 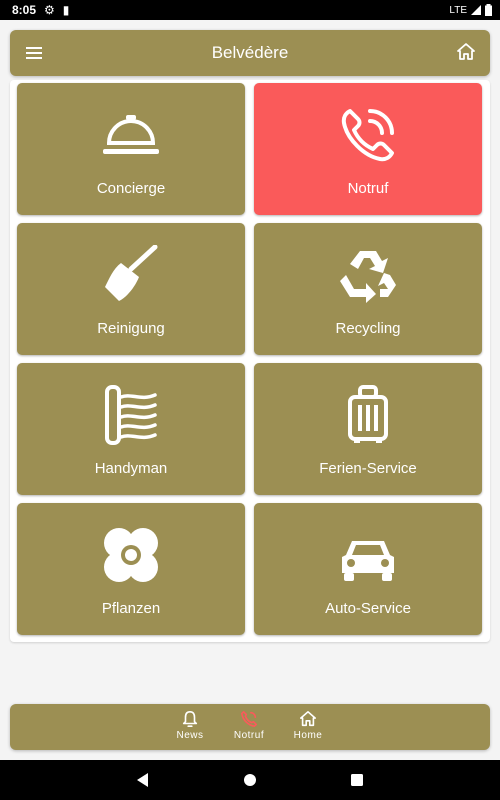 I want to click on nav-label: News, so click(x=190, y=735).